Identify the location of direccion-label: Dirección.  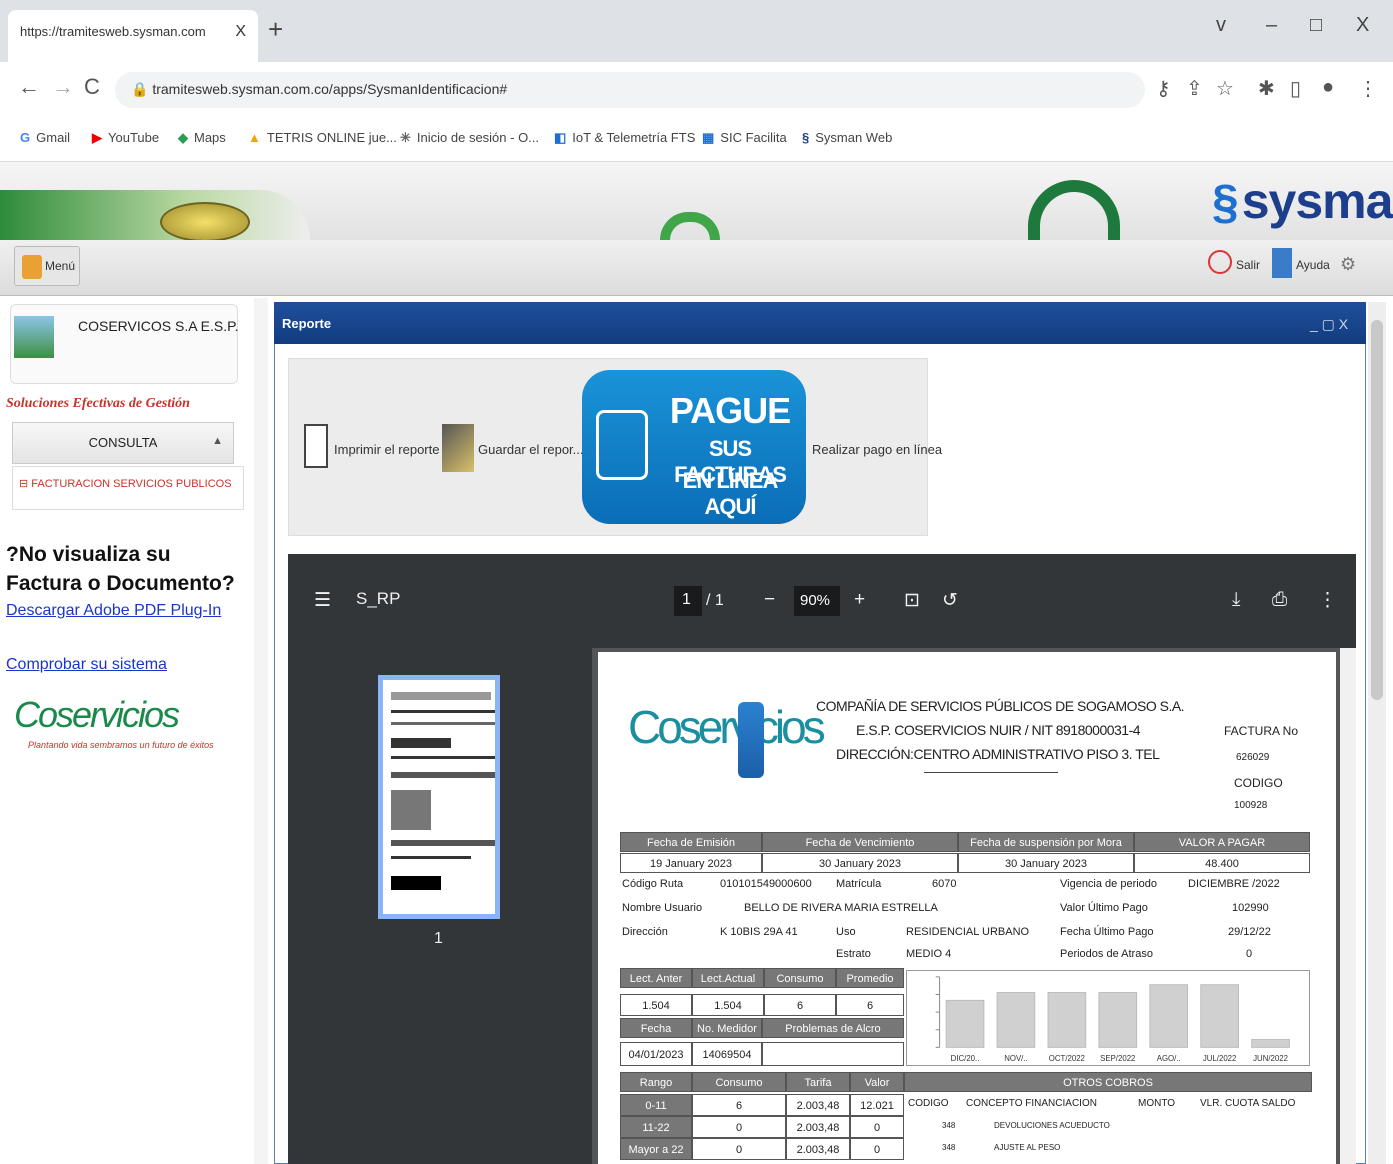
(645, 932).